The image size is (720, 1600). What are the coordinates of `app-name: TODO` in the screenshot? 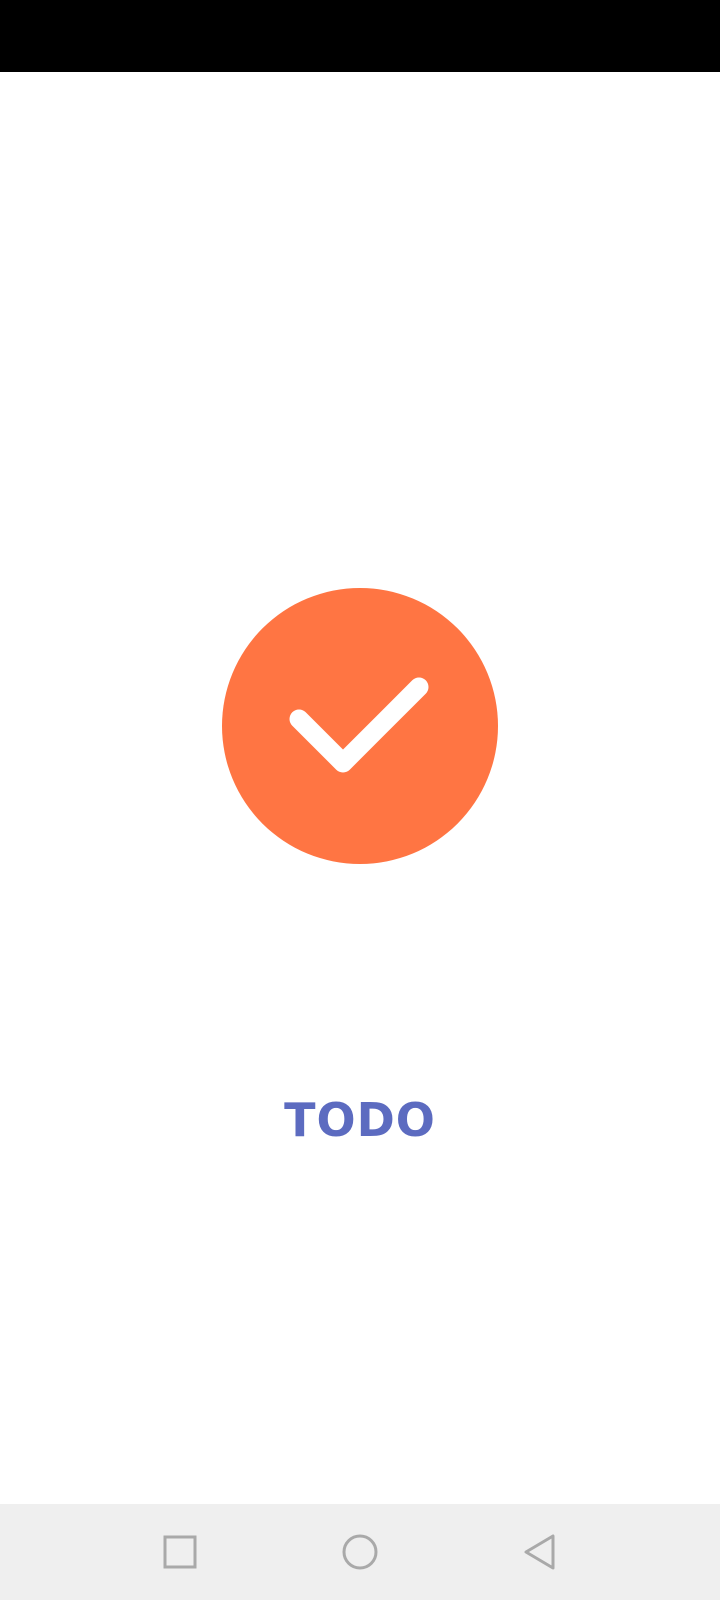 It's located at (360, 1120).